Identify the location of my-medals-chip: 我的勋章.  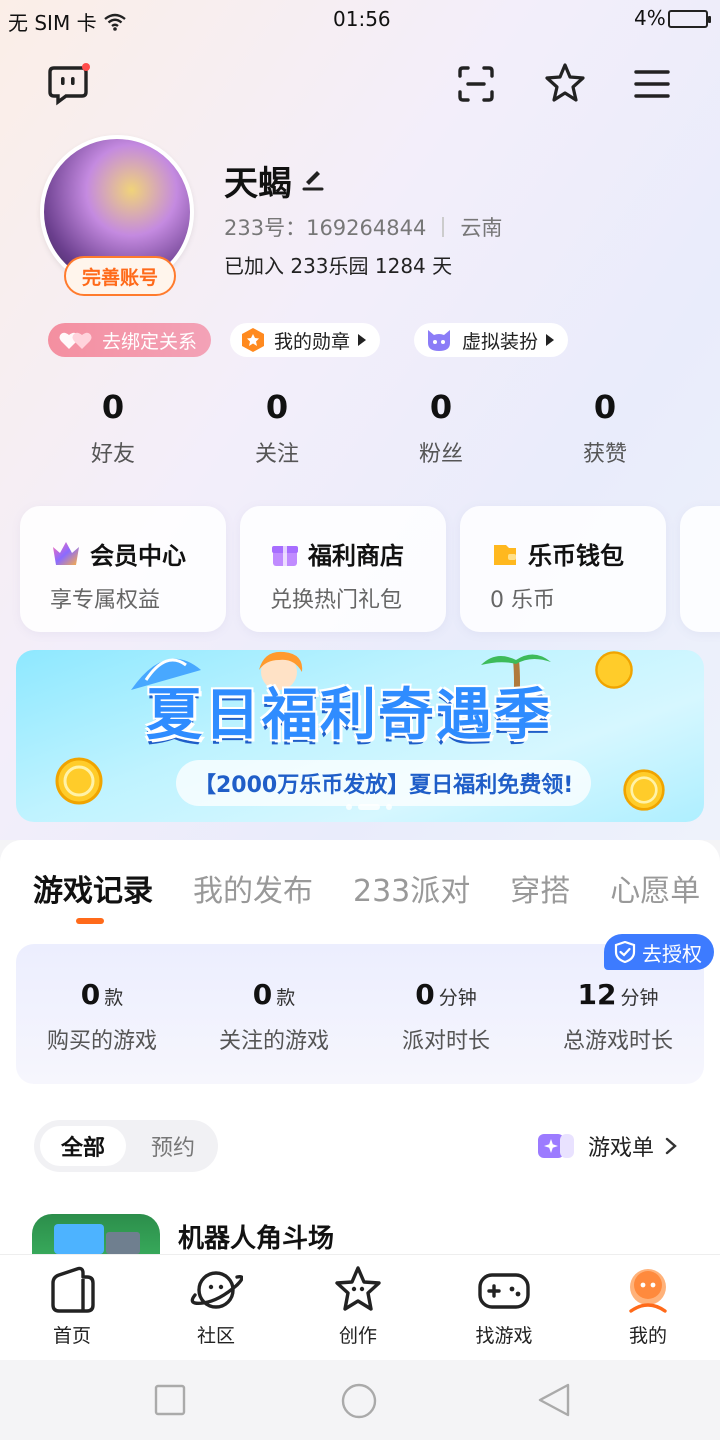
(305, 340).